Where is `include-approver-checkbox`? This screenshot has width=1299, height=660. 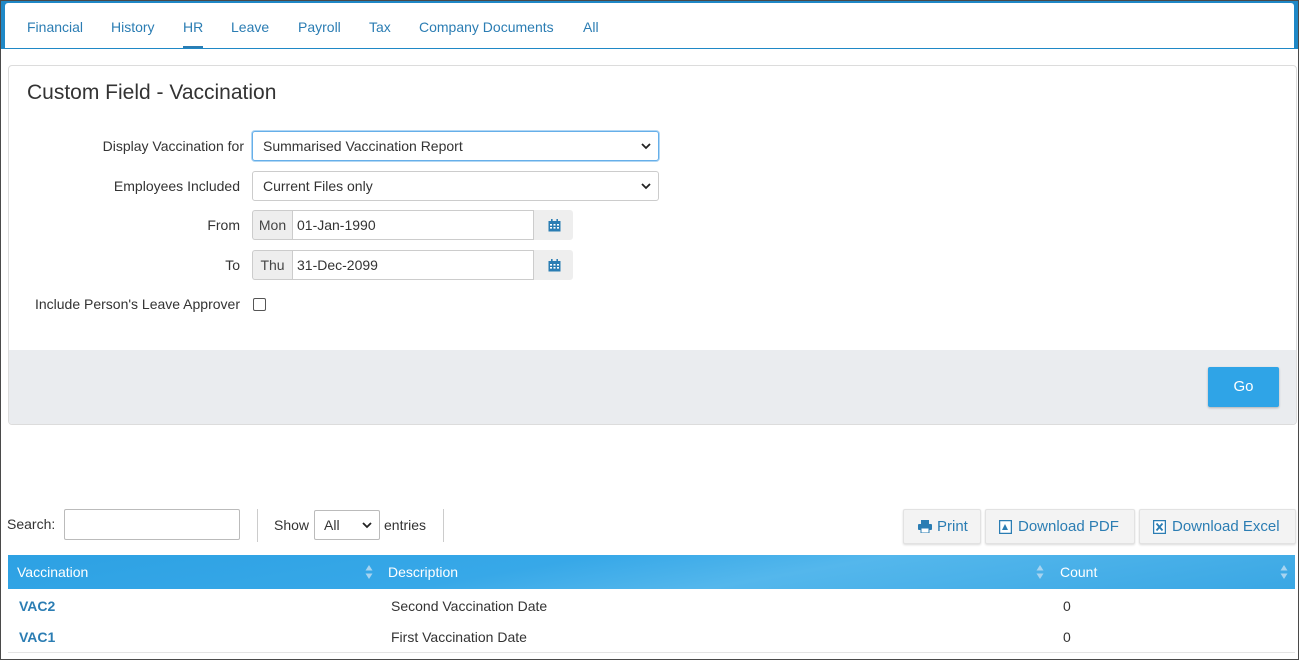 include-approver-checkbox is located at coordinates (259, 304).